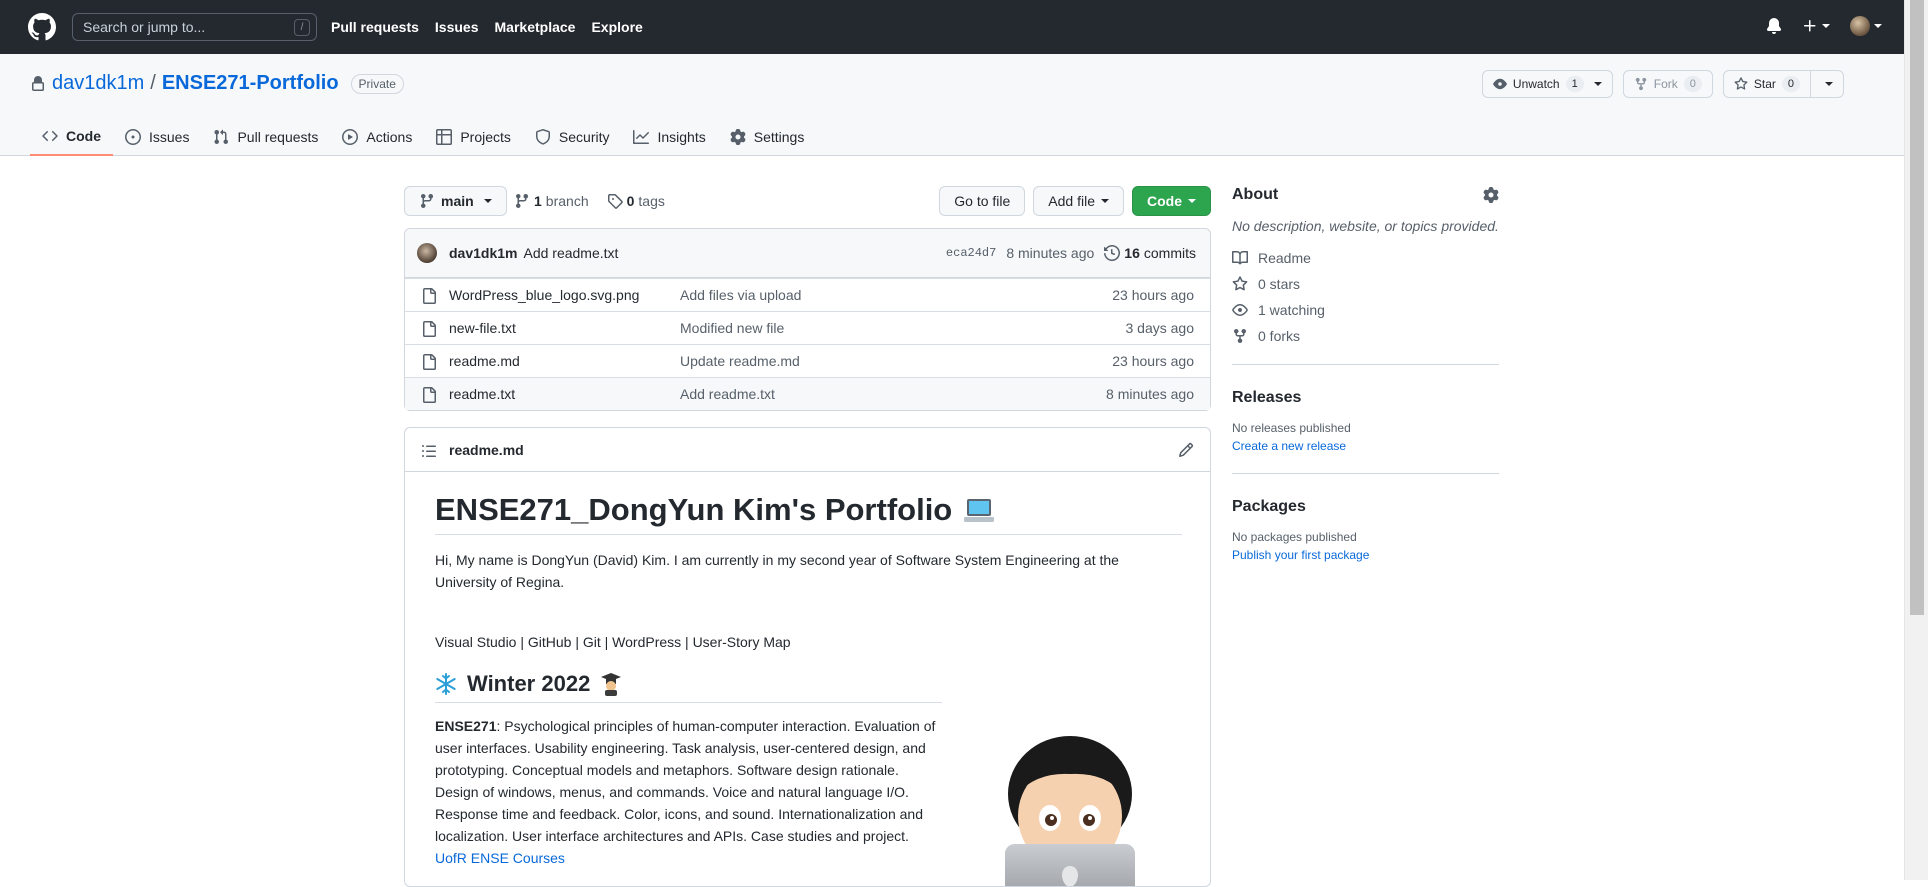 The height and width of the screenshot is (887, 1928). I want to click on branch-select-button: main, so click(455, 201).